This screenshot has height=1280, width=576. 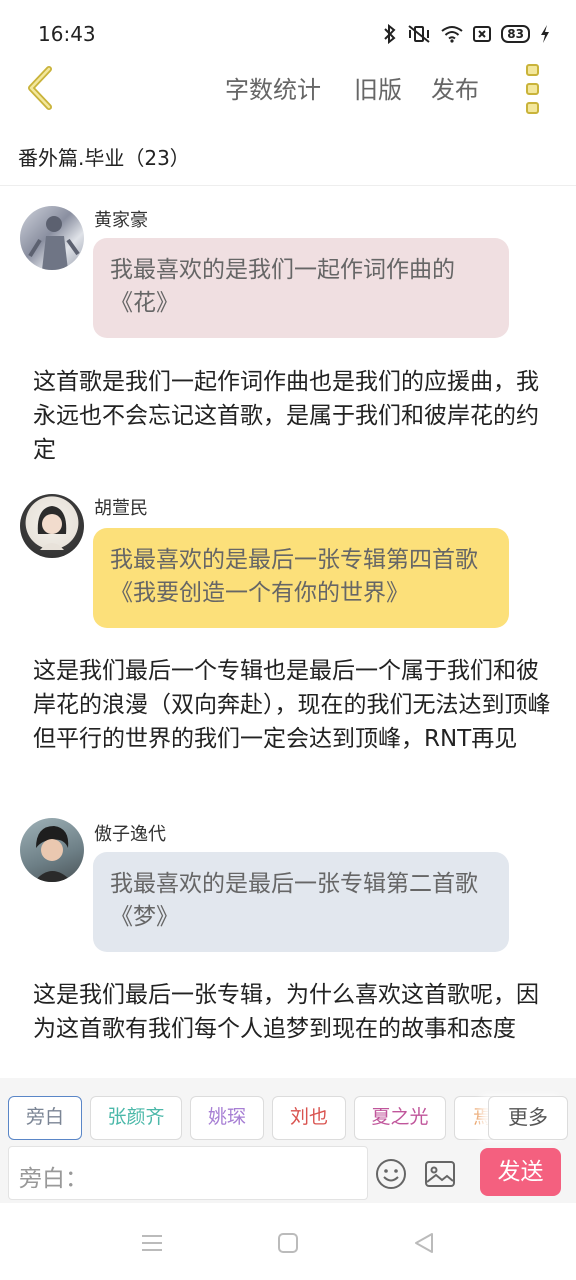 What do you see at coordinates (121, 508) in the screenshot?
I see `speaker-name: 胡萱民` at bounding box center [121, 508].